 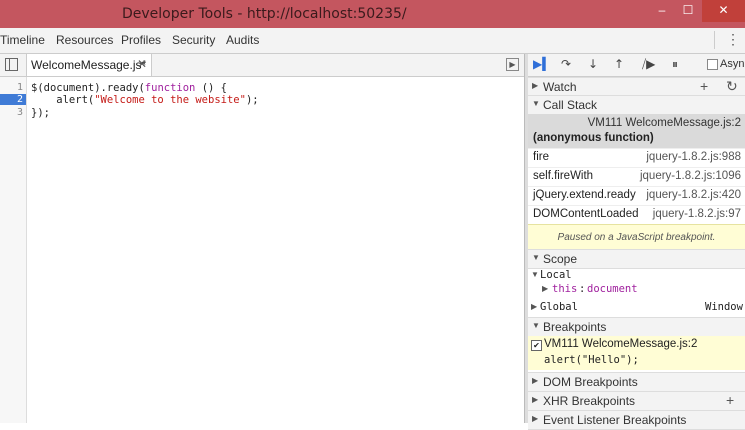 I want to click on watch-label: Watch, so click(x=560, y=87).